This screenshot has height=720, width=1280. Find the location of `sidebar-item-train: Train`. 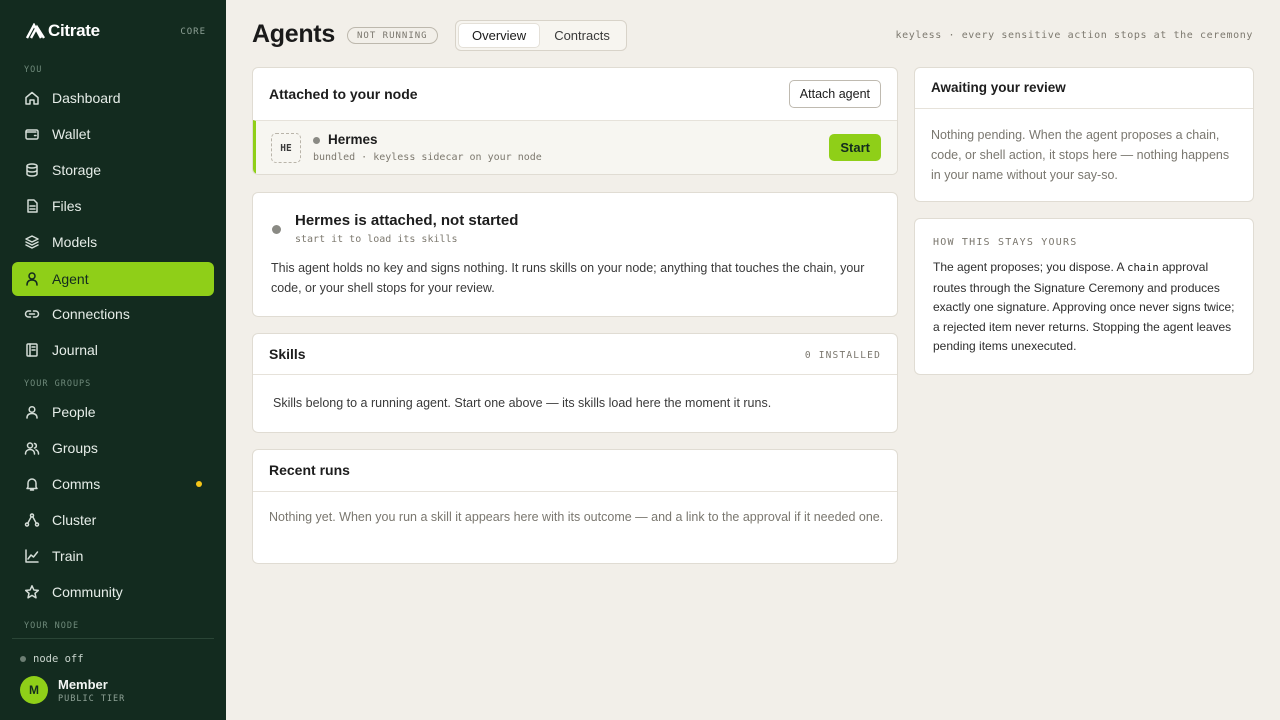

sidebar-item-train: Train is located at coordinates (113, 556).